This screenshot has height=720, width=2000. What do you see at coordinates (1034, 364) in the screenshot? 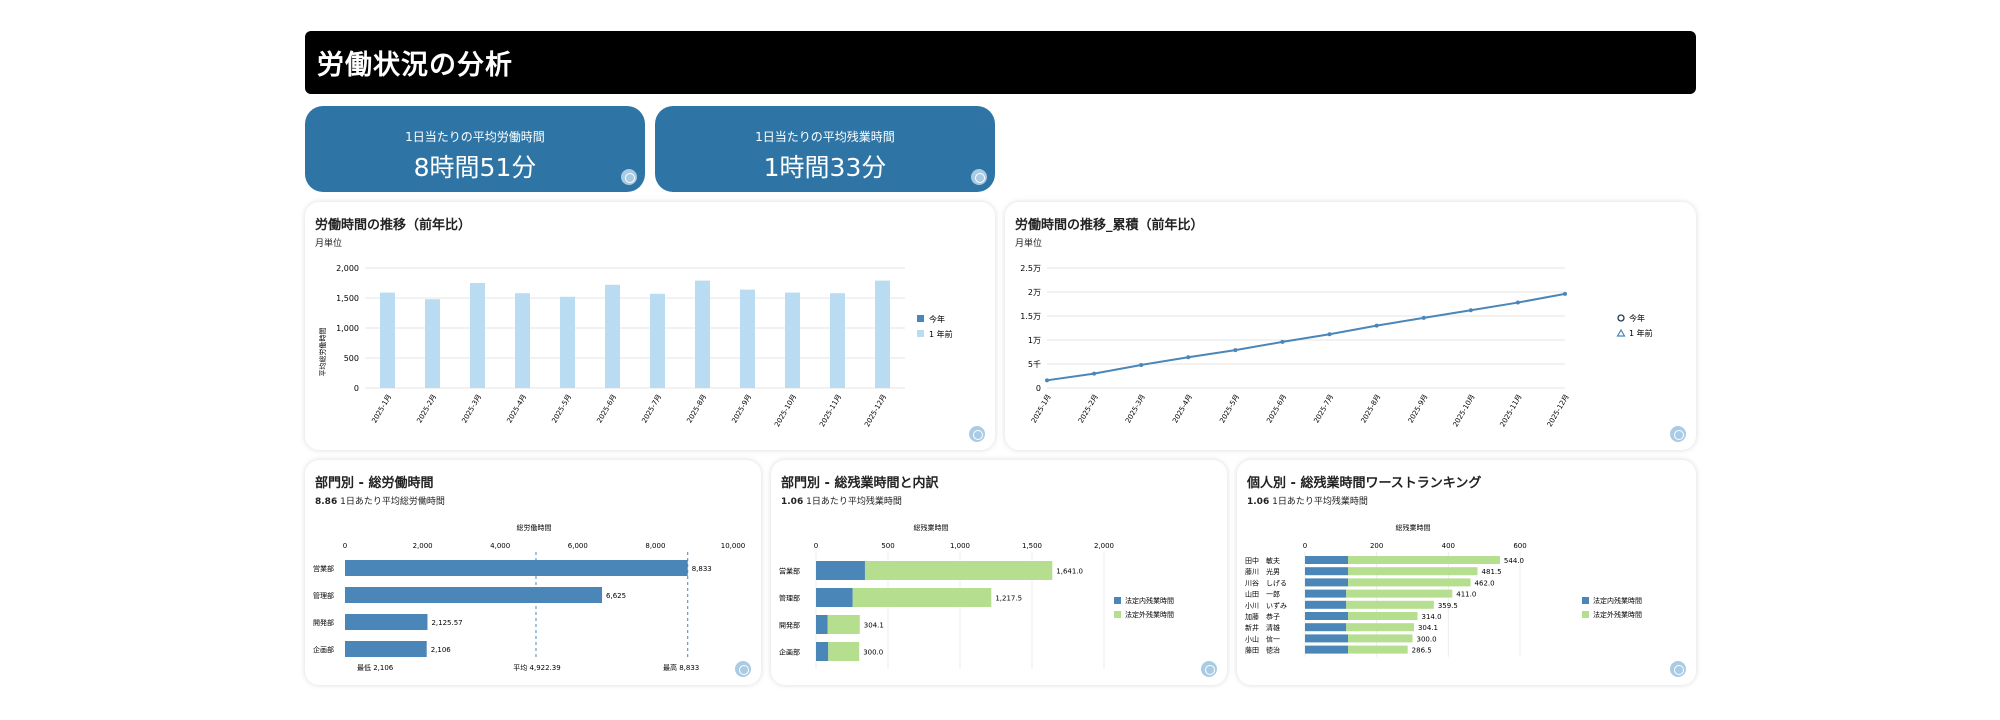
I see `y-tick-label: 5千` at bounding box center [1034, 364].